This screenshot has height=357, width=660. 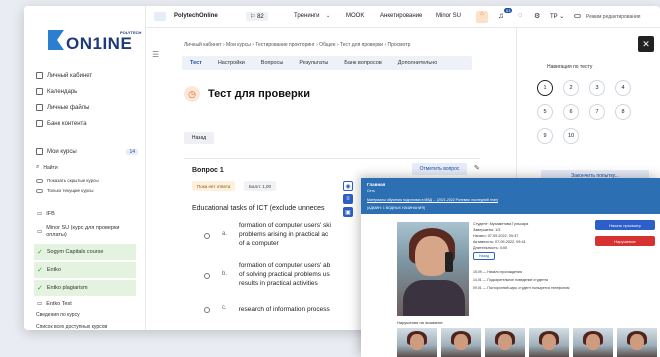 I want to click on user-menu: TP ⌄, so click(x=557, y=16).